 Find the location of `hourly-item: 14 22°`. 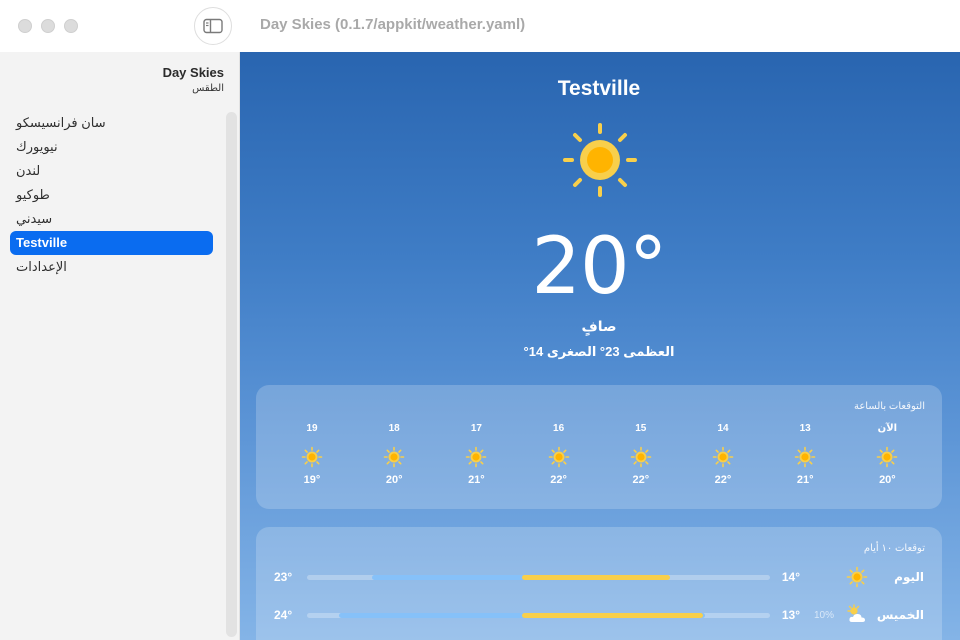

hourly-item: 14 22° is located at coordinates (723, 454).